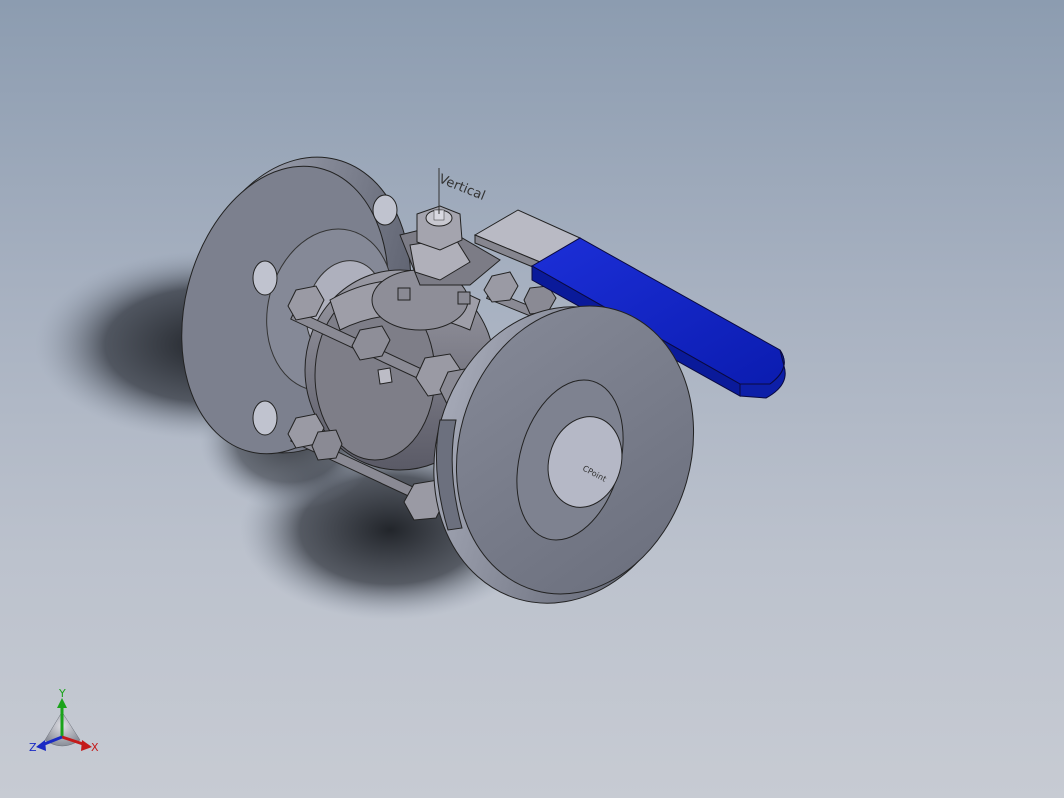 Image resolution: width=1064 pixels, height=798 pixels. I want to click on z-axis-label: Z, so click(33, 747).